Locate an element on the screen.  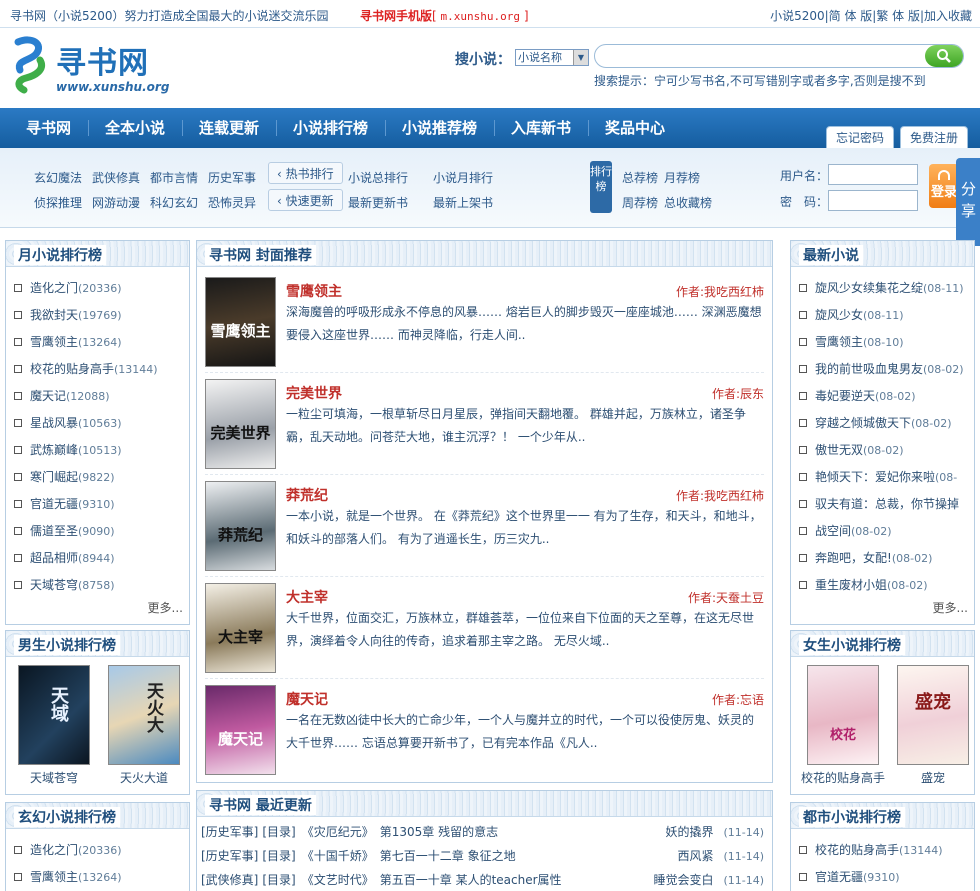
list-item: 雪鹰领主(13264) is located at coordinates (68, 876).